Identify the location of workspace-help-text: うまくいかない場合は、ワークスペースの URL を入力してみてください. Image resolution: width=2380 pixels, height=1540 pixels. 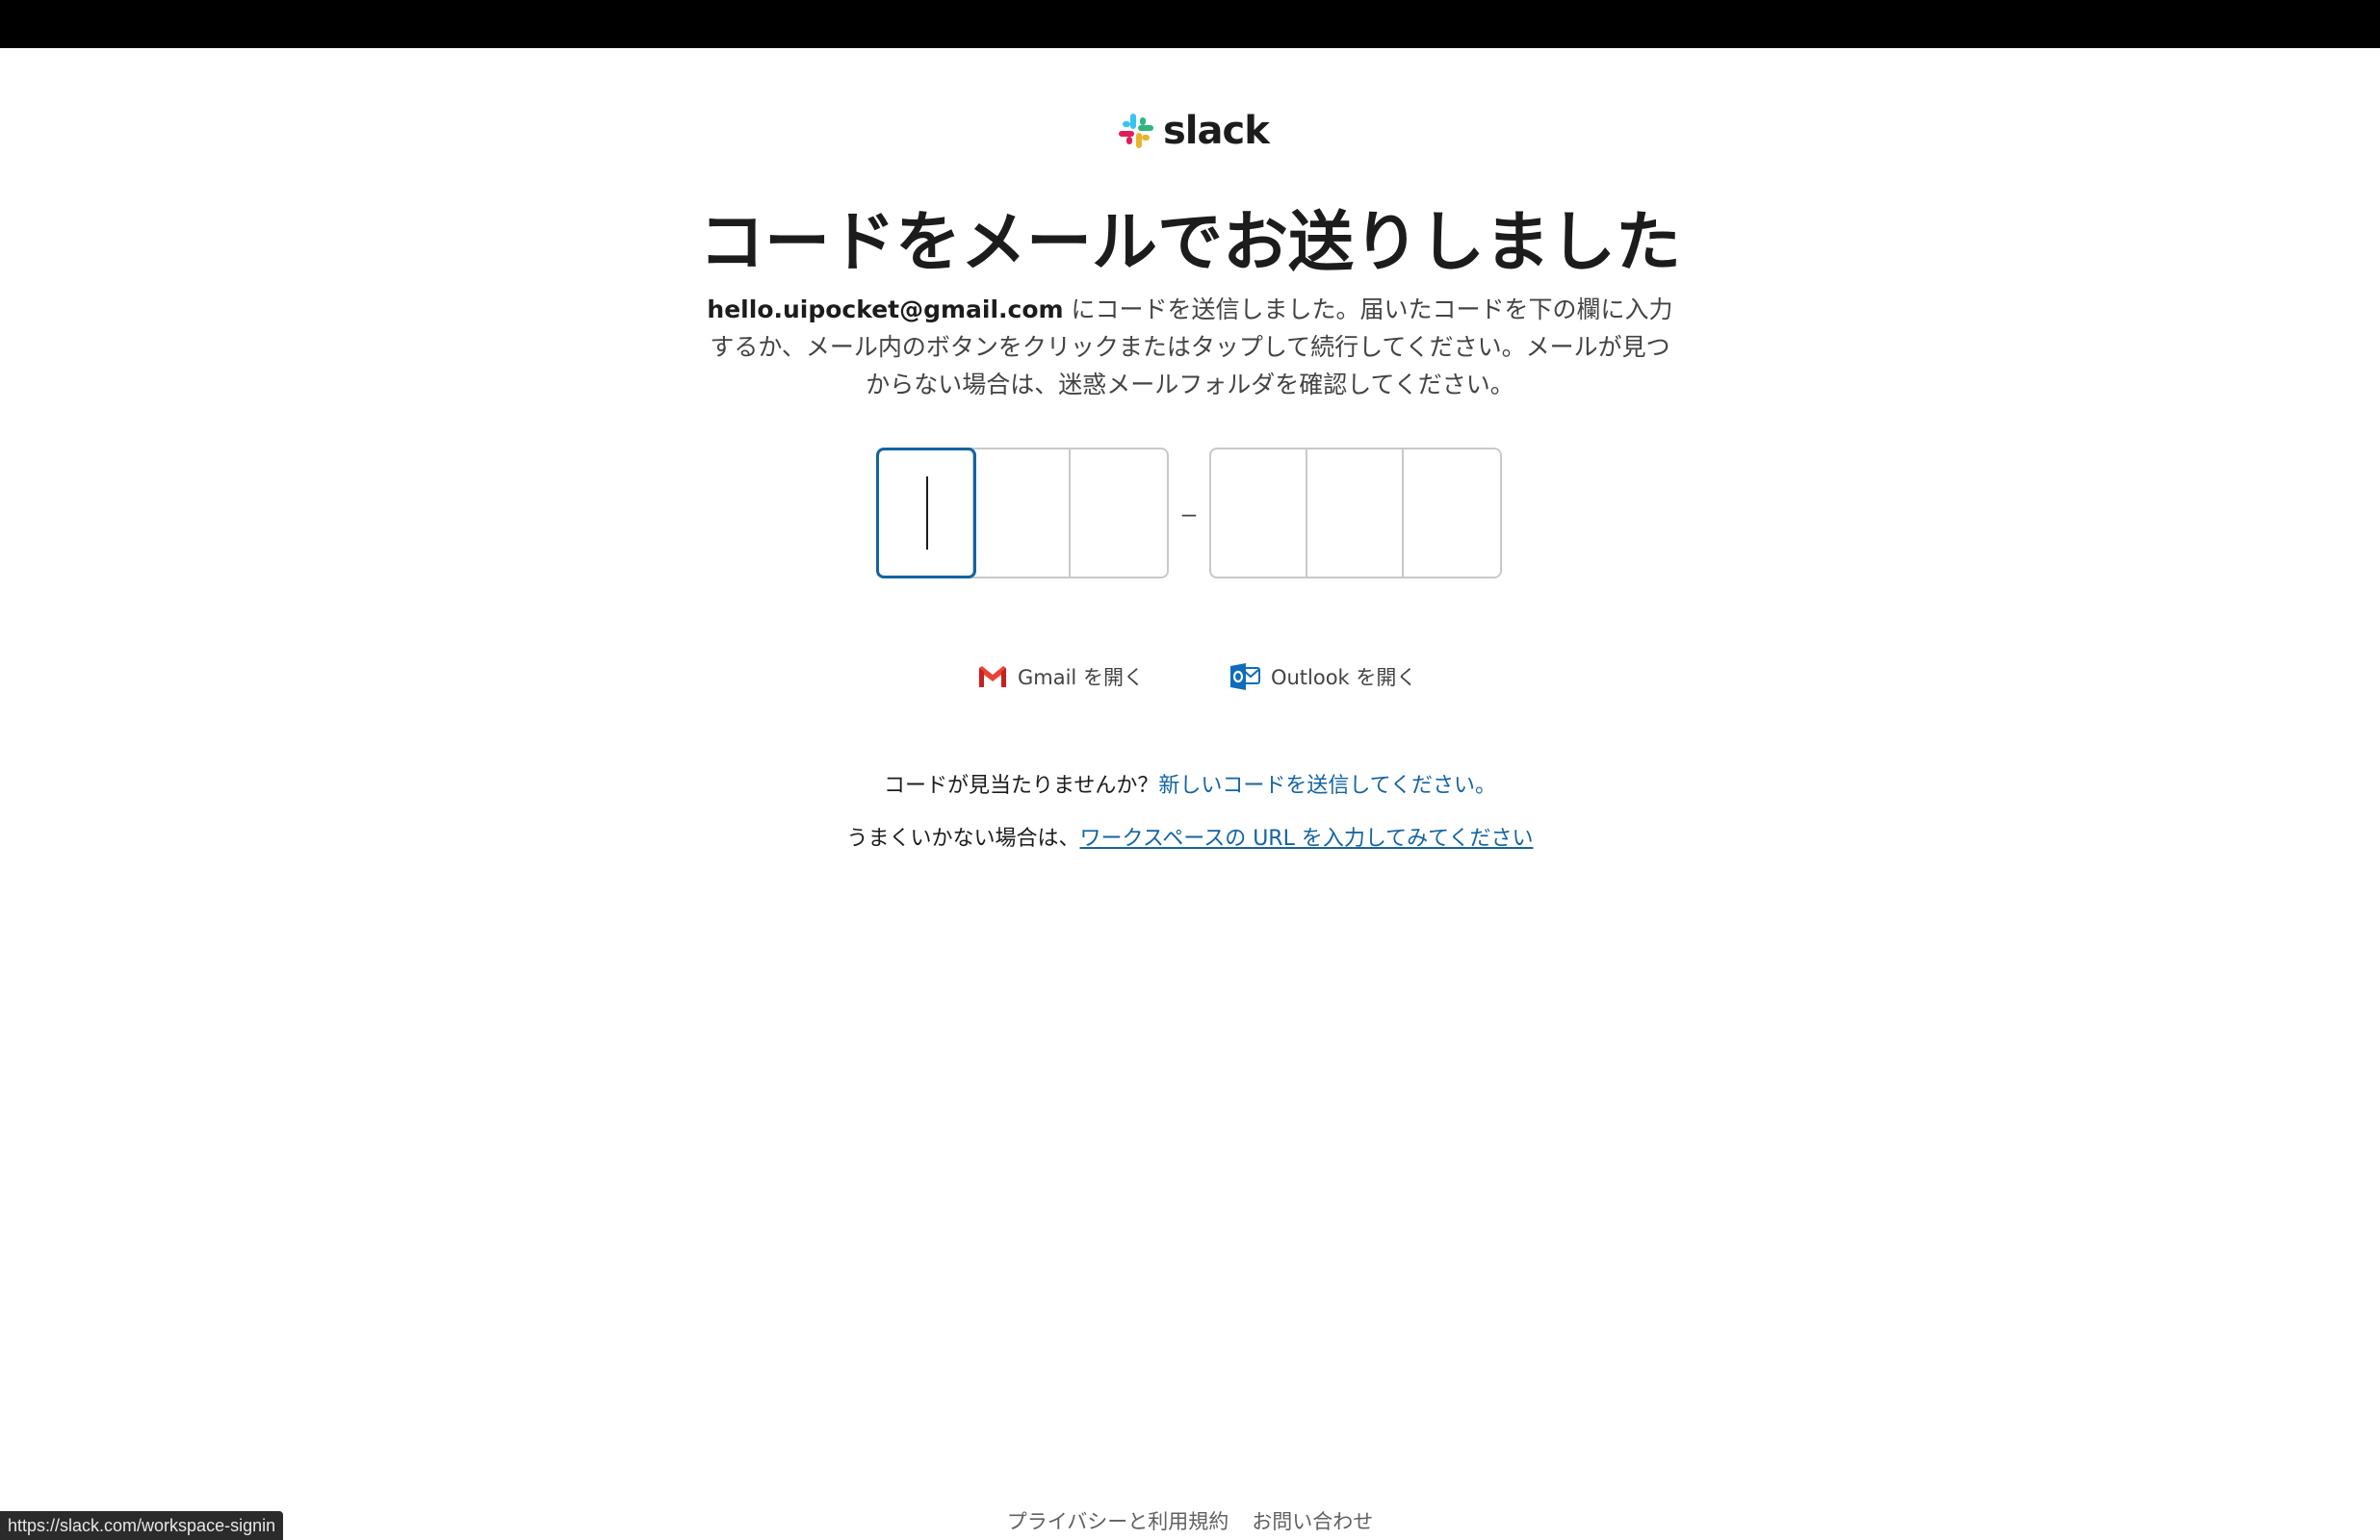
(1190, 839).